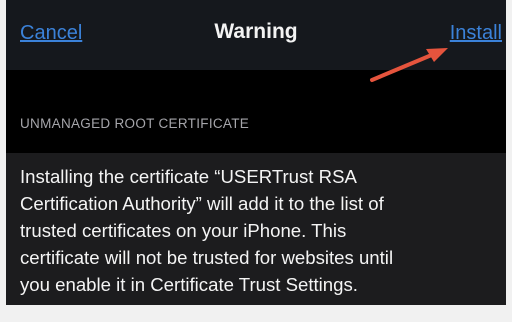 The image size is (512, 322). Describe the element at coordinates (51, 33) in the screenshot. I see `cancel-button: Cancel` at that location.